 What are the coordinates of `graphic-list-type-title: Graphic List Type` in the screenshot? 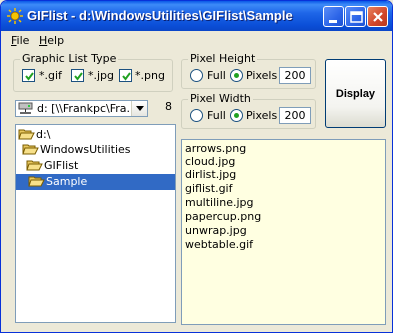 It's located at (69, 58).